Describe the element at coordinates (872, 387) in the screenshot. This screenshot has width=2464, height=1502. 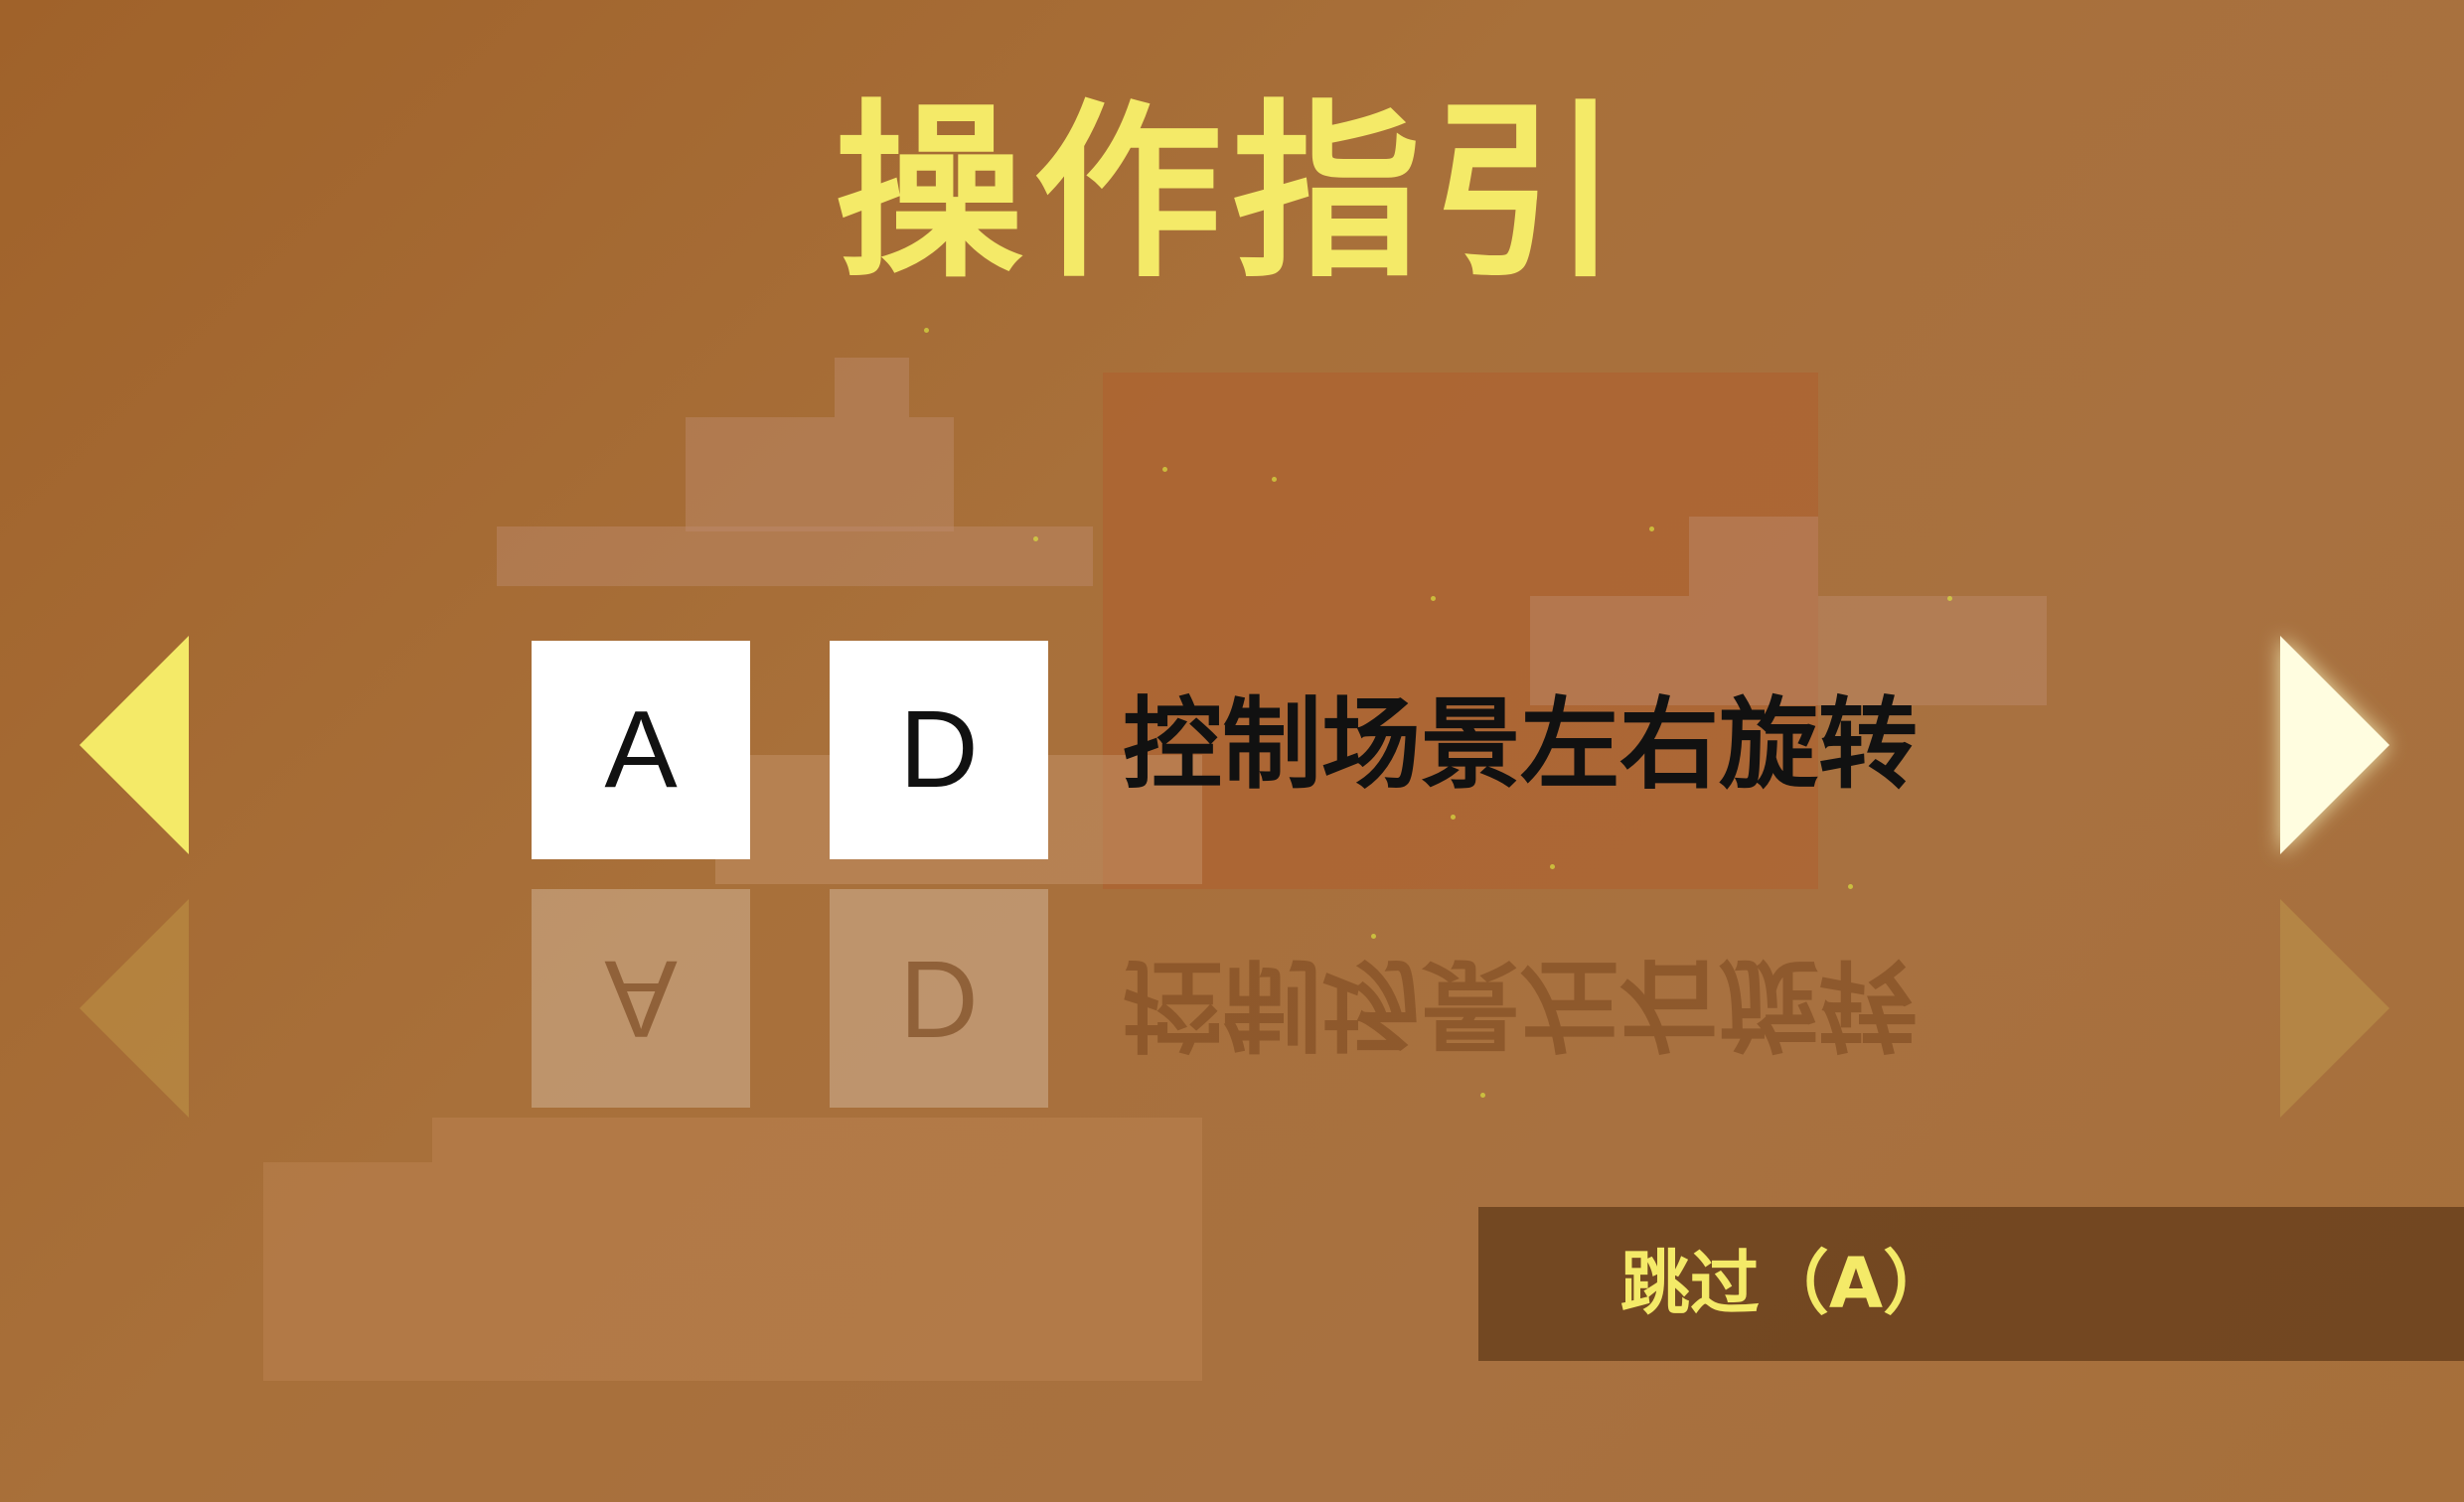
I see `bg-cloud-left-peak` at that location.